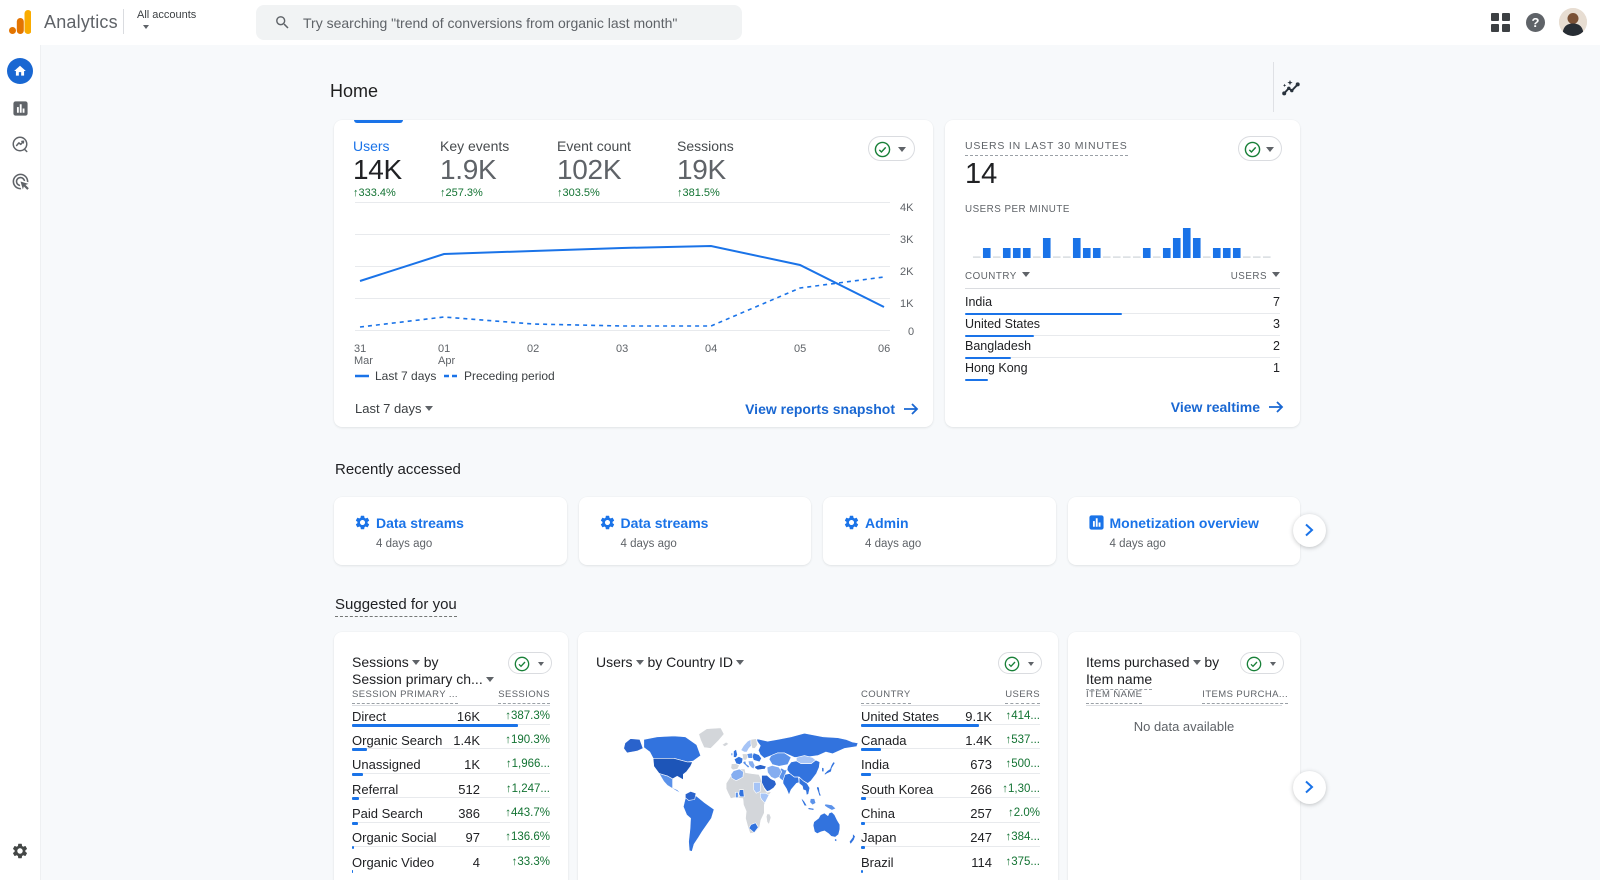 The image size is (1600, 880). I want to click on svg-text: 01, so click(444, 349).